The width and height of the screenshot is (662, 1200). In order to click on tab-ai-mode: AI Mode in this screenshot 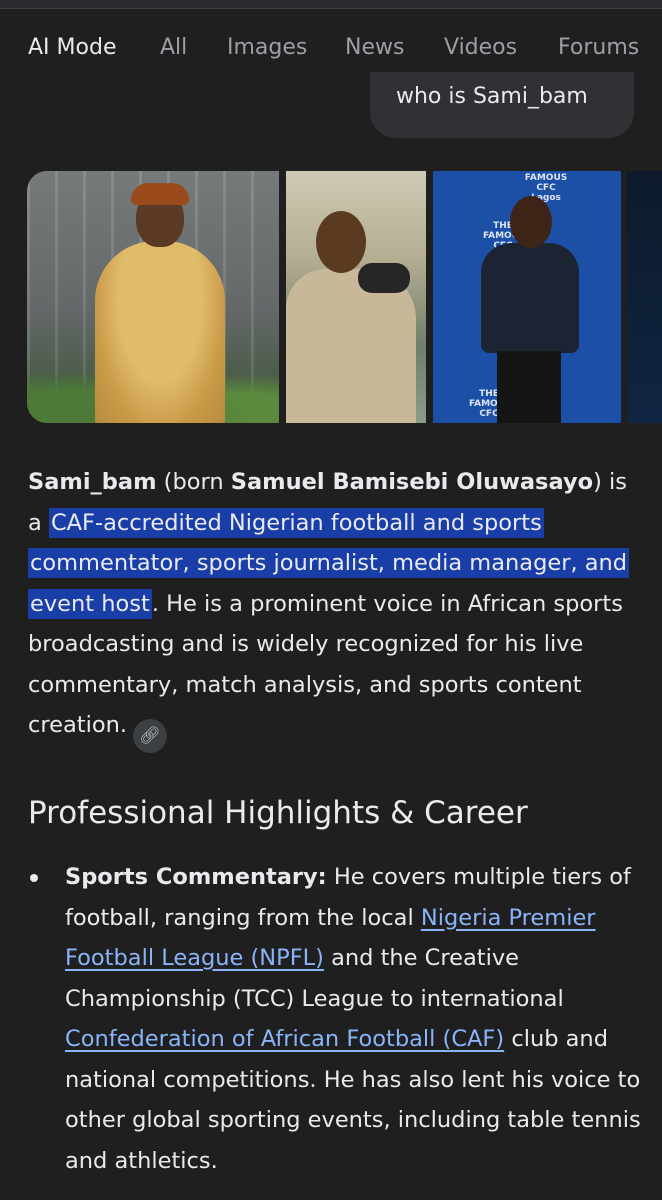, I will do `click(72, 48)`.